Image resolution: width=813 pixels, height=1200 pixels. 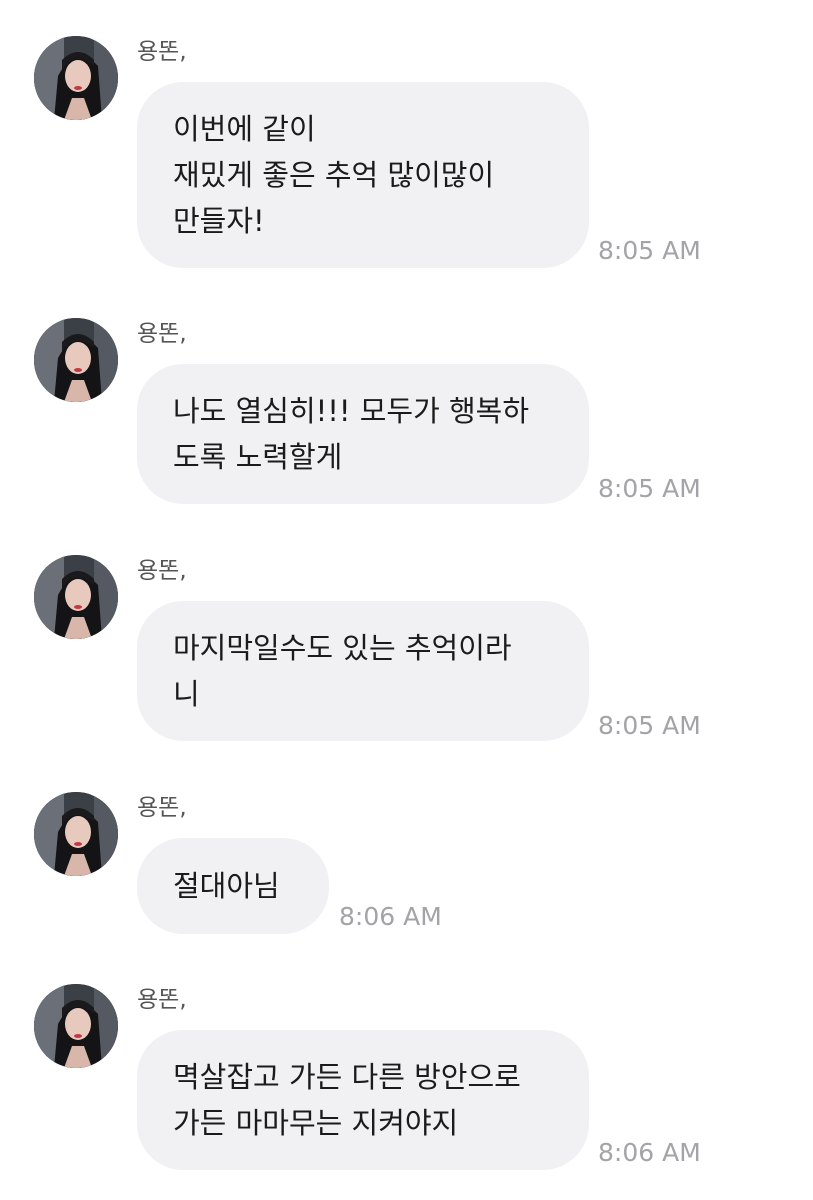 I want to click on message-text-line: 재밌게 좋은 추억 많이많이, so click(x=334, y=175).